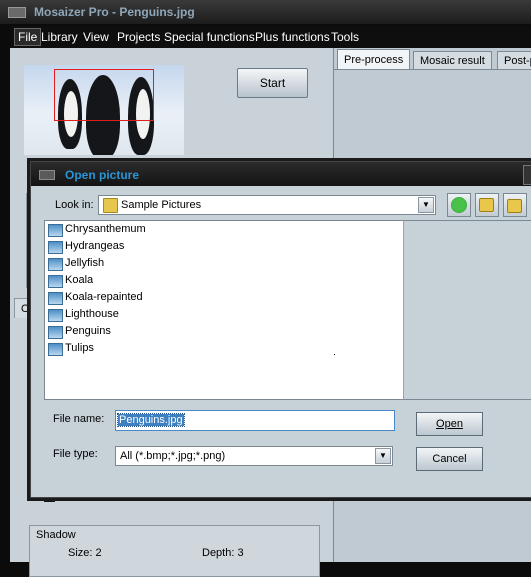 This screenshot has width=531, height=577. What do you see at coordinates (467, 310) in the screenshot?
I see `preview-pane` at bounding box center [467, 310].